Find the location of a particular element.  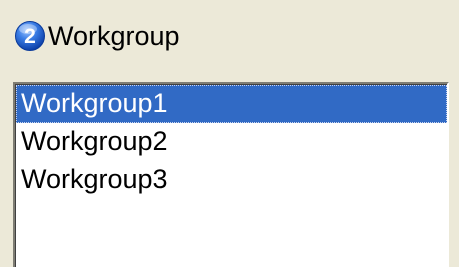

list-item-workgroup1: Workgroup1 is located at coordinates (231, 104).